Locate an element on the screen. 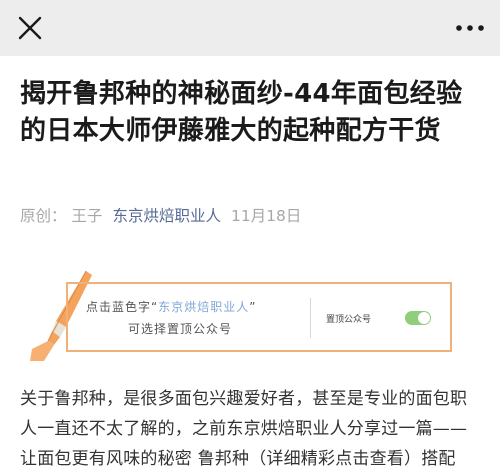 This screenshot has width=500, height=474. body-line: 让面包更有风味的秘密 鲁邦种（详细精彩点击查看）搭配 is located at coordinates (238, 459).